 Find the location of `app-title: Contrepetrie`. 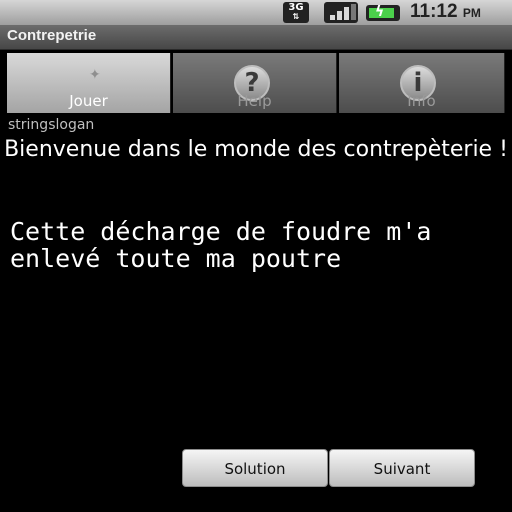

app-title: Contrepetrie is located at coordinates (52, 35).